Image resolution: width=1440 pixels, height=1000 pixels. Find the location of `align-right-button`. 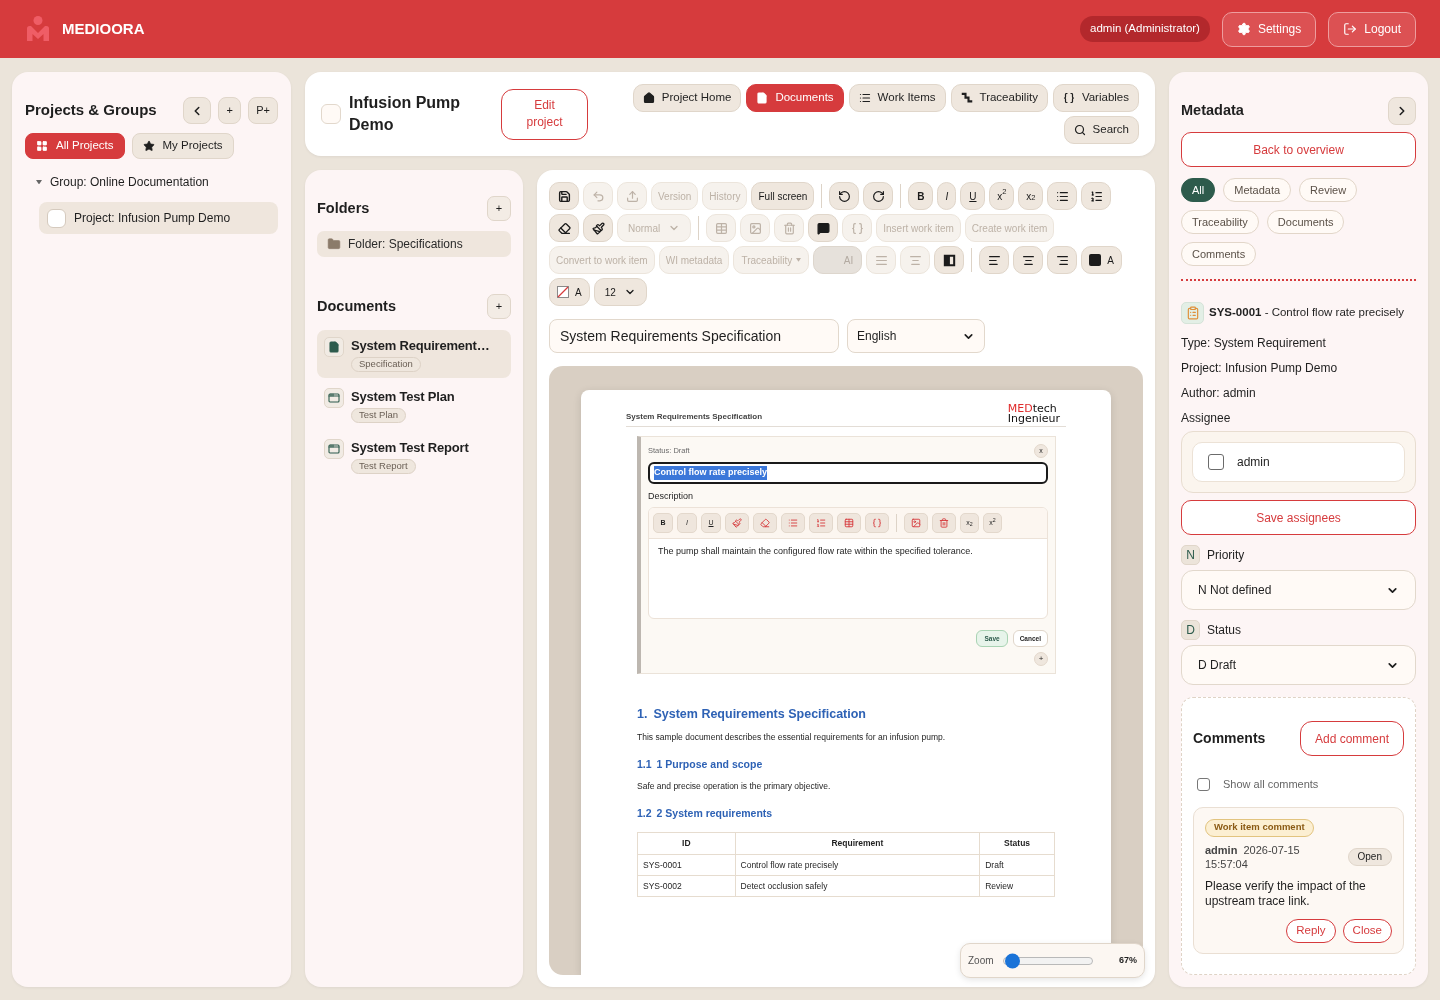

align-right-button is located at coordinates (1062, 260).